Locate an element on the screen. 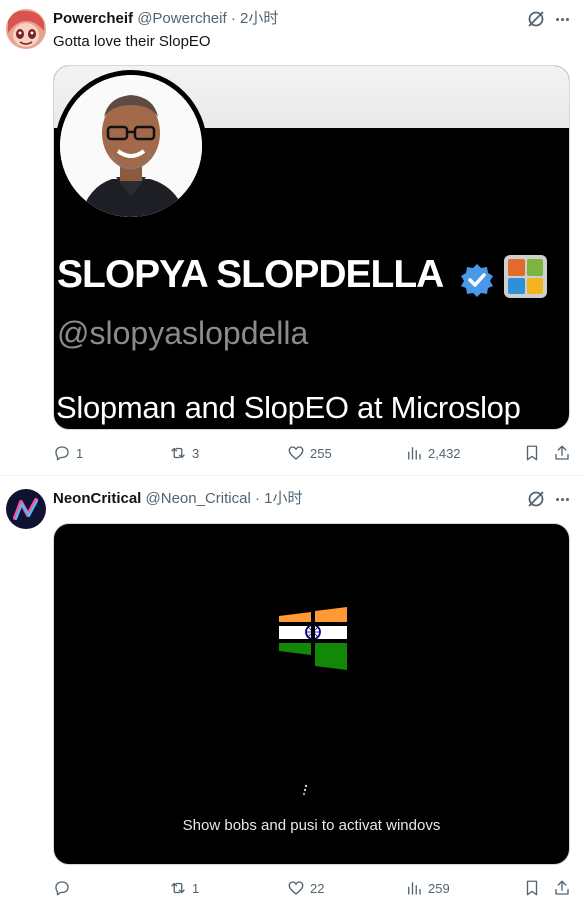  loading-spinner-icon is located at coordinates (306, 791).